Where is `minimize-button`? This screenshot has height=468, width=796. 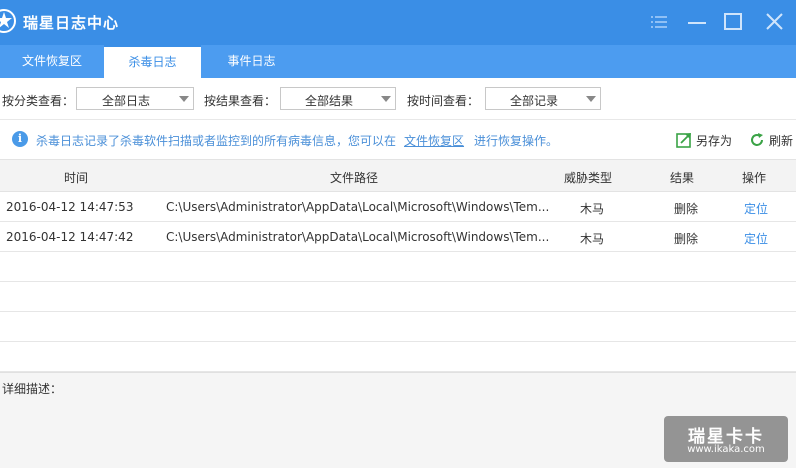 minimize-button is located at coordinates (697, 22).